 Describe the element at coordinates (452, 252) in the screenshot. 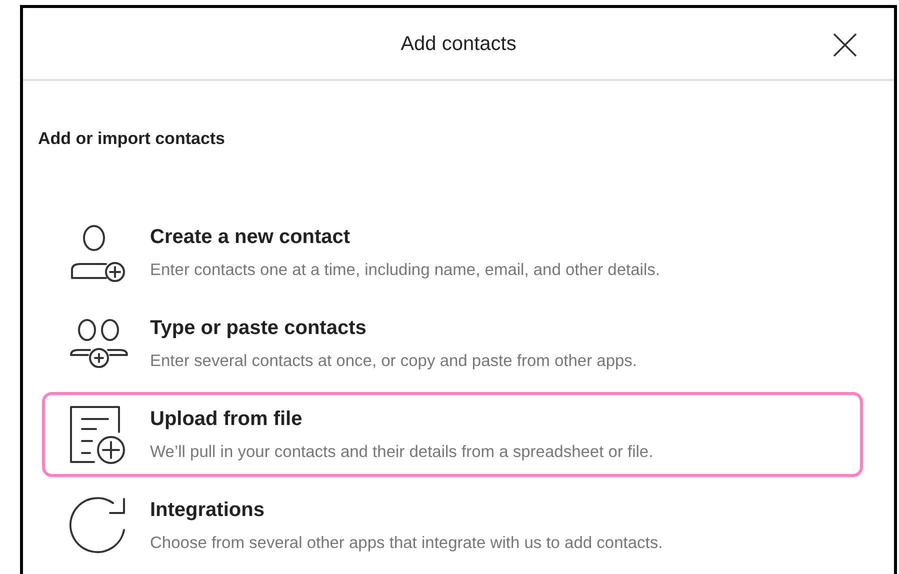

I see `option-item: Create a new contact Enter contacts one at a time, including name, email, and other details.` at that location.